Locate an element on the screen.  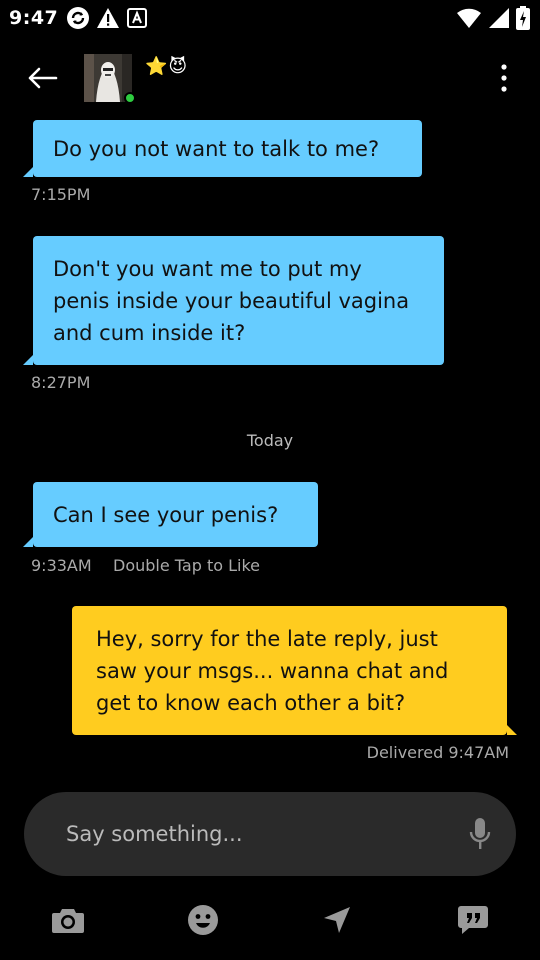
more-vertical-icon is located at coordinates (504, 78).